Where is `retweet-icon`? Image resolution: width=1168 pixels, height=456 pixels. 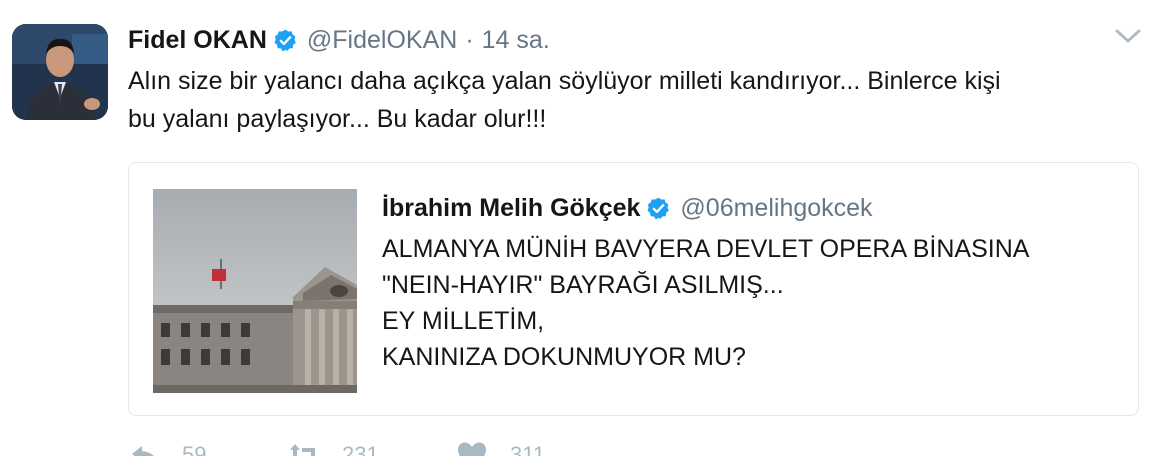
retweet-icon is located at coordinates (302, 450).